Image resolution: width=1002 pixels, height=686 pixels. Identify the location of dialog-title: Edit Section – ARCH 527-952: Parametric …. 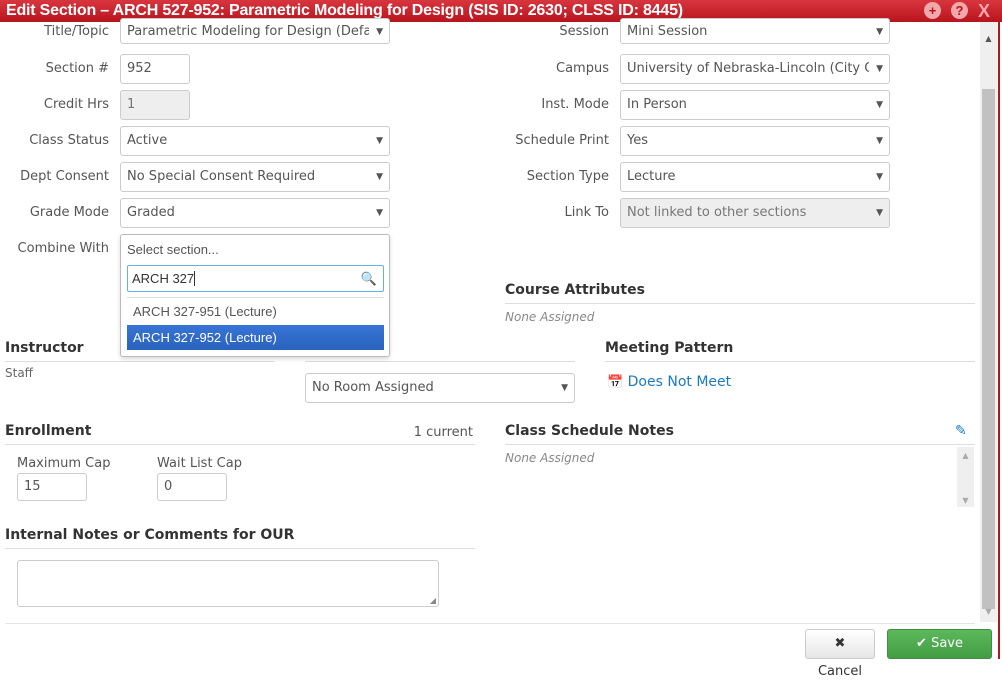
(344, 10).